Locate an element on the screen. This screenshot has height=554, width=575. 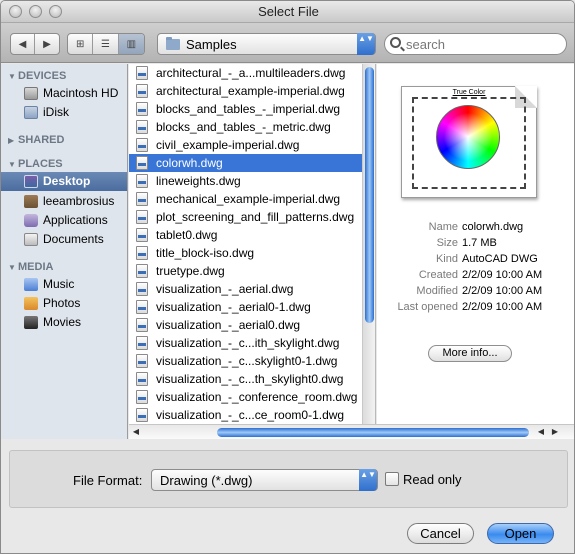
file-row: mechanical_example-imperial.dwg is located at coordinates (245, 199).